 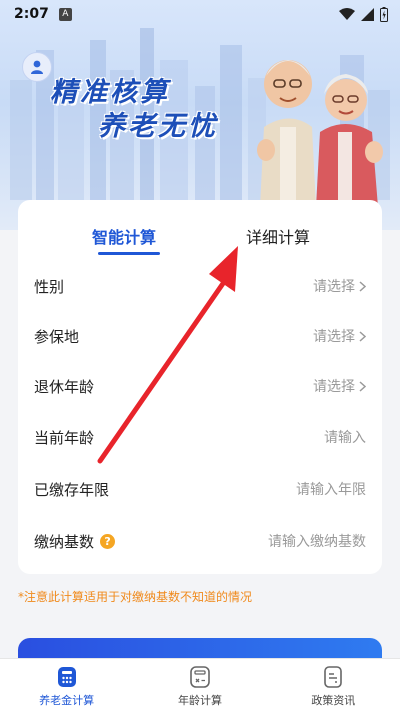 What do you see at coordinates (200, 286) in the screenshot?
I see `gender-row: 性别 请选择` at bounding box center [200, 286].